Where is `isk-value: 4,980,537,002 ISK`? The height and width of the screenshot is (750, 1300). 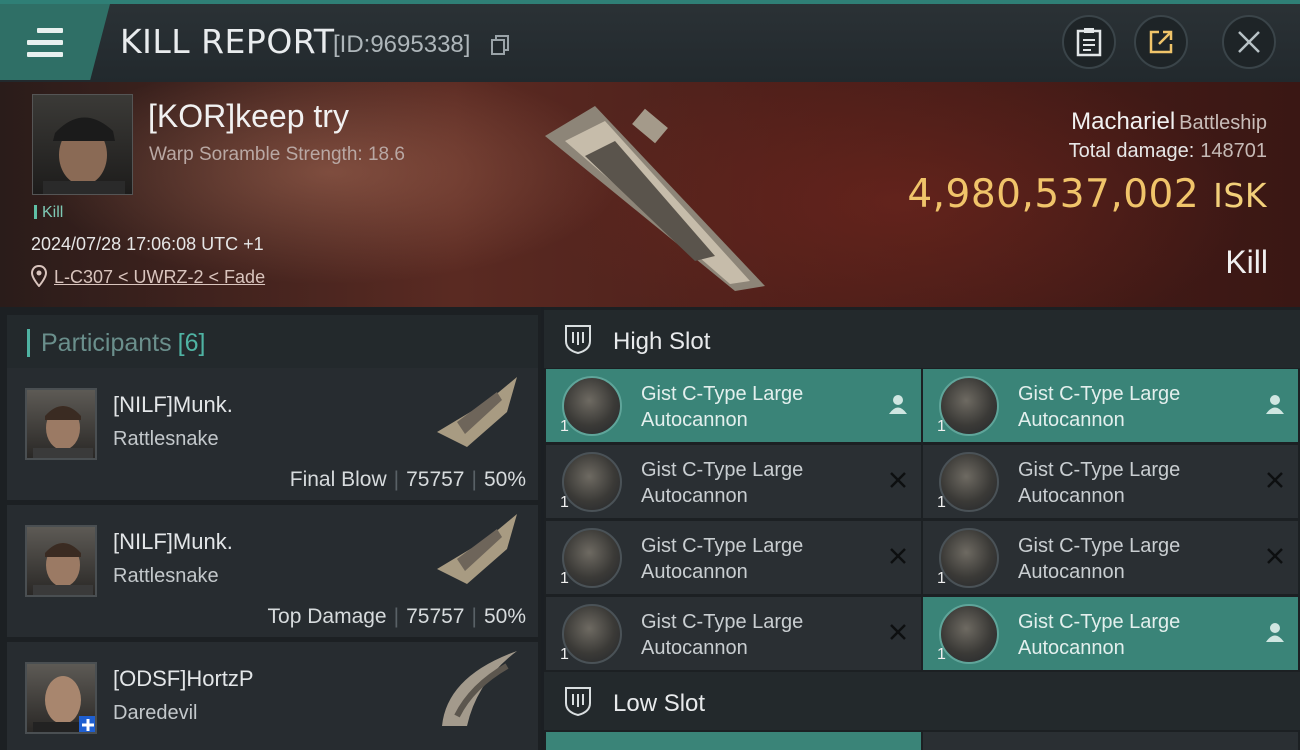 isk-value: 4,980,537,002 ISK is located at coordinates (1087, 194).